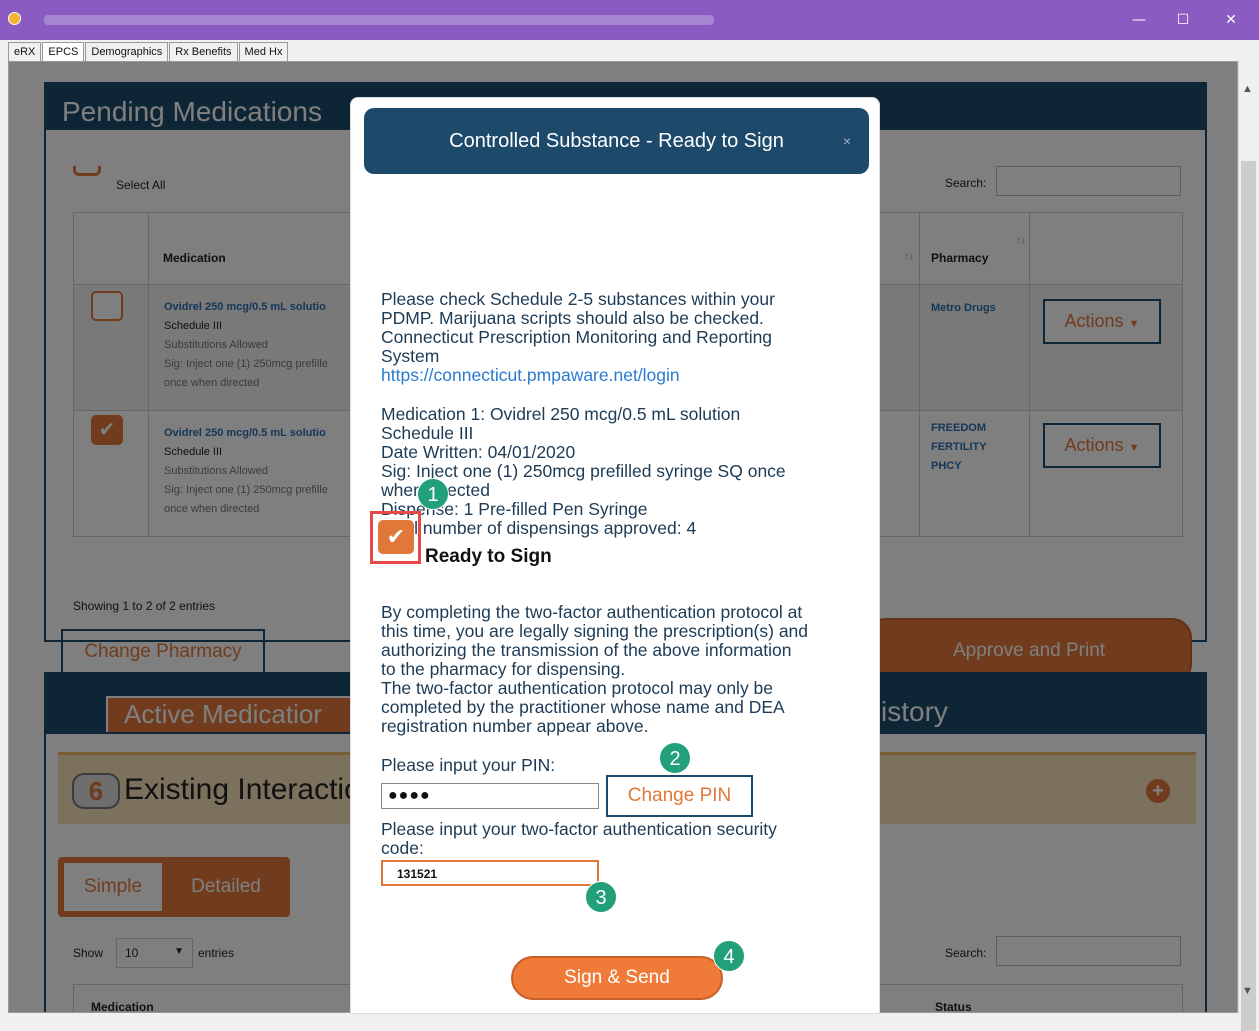 Image resolution: width=1259 pixels, height=1031 pixels. What do you see at coordinates (127, 52) in the screenshot?
I see `tab-demographics: Demographics` at bounding box center [127, 52].